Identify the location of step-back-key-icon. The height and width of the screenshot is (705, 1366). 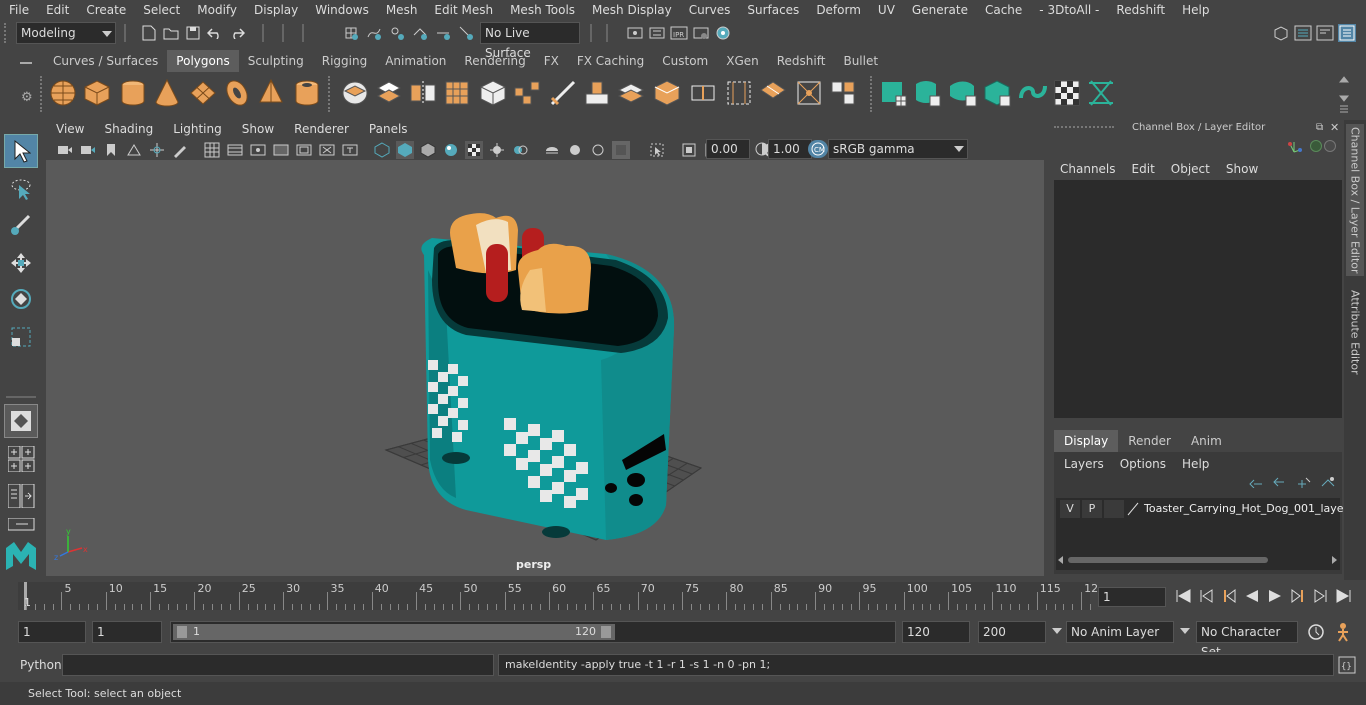
(1206, 597).